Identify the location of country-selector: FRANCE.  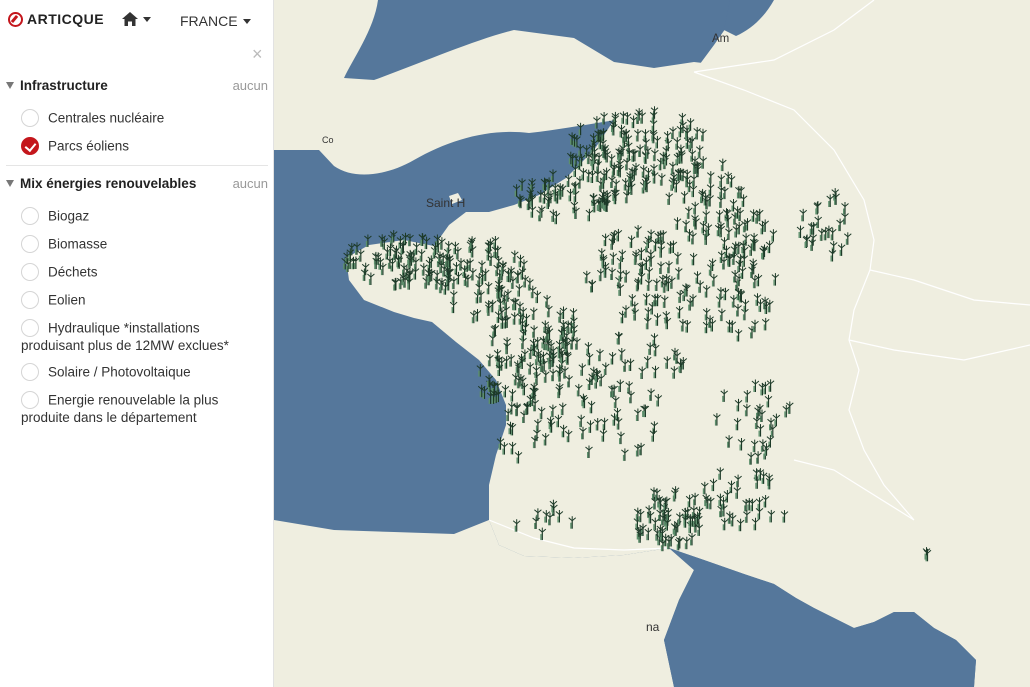
(215, 21).